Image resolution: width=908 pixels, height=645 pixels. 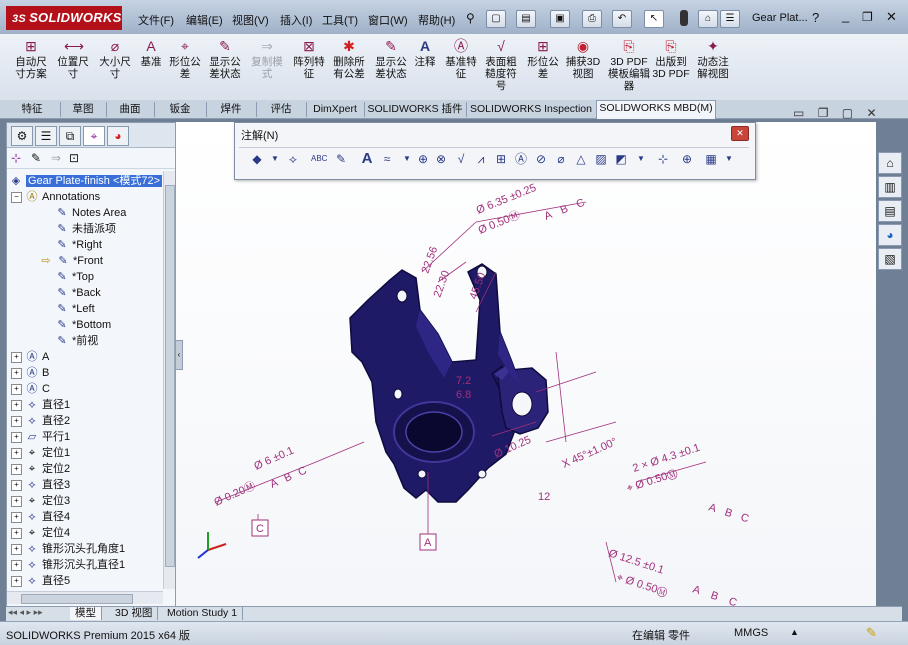 I want to click on annotation-toolbar-close-icon: ✕, so click(x=740, y=133).